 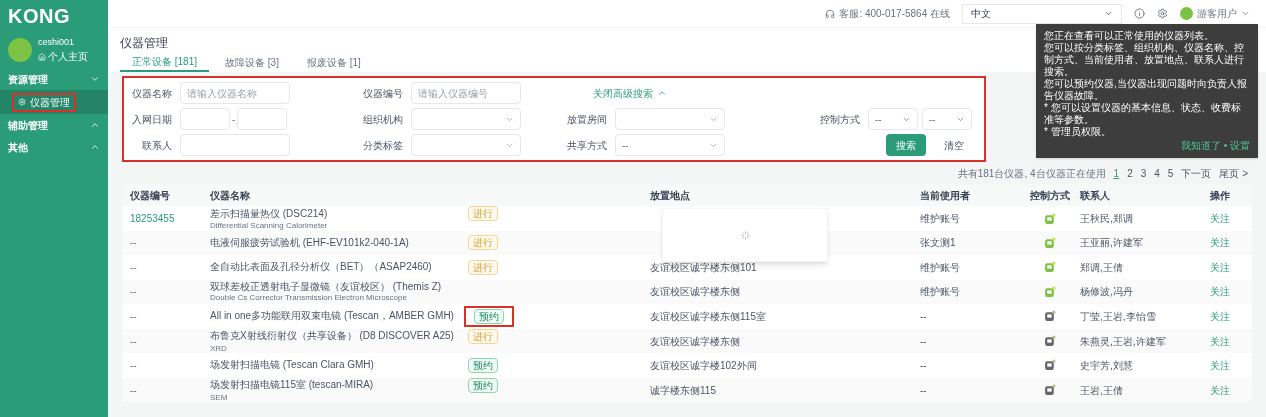 What do you see at coordinates (1107, 365) in the screenshot?
I see `table-cell-text: 史宇芳,刘慧` at bounding box center [1107, 365].